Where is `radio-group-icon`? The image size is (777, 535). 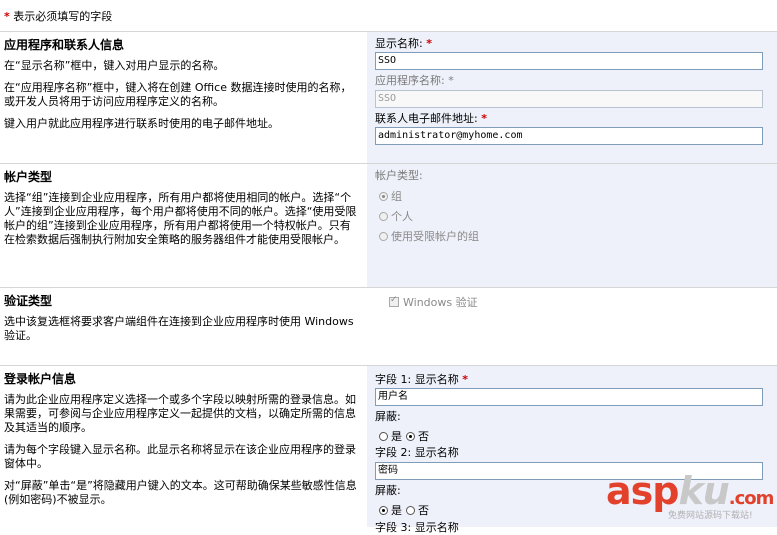 radio-group-icon is located at coordinates (383, 196).